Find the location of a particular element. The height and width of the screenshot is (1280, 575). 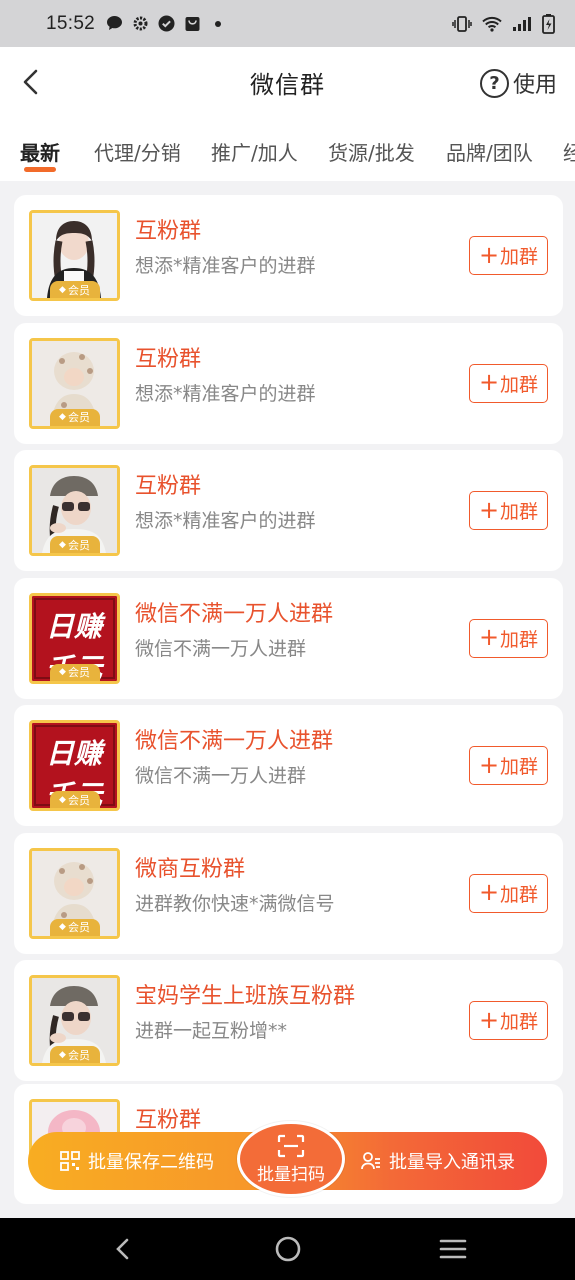

active-tab-indicator is located at coordinates (40, 169).